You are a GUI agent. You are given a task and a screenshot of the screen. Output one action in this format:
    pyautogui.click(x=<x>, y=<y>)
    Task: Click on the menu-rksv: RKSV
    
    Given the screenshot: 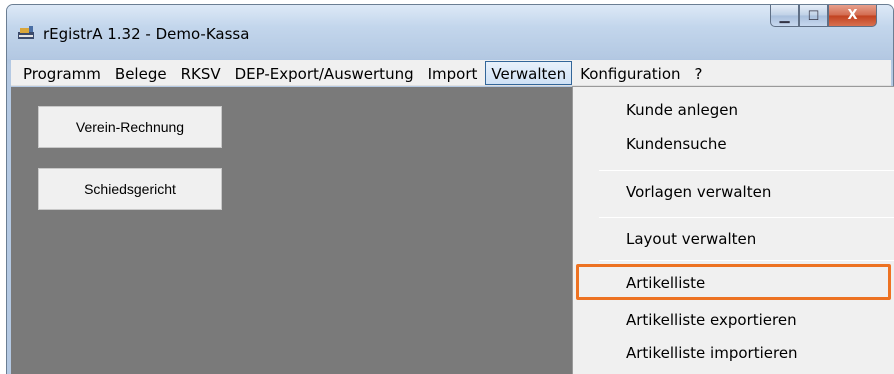 What is the action you would take?
    pyautogui.click(x=201, y=73)
    